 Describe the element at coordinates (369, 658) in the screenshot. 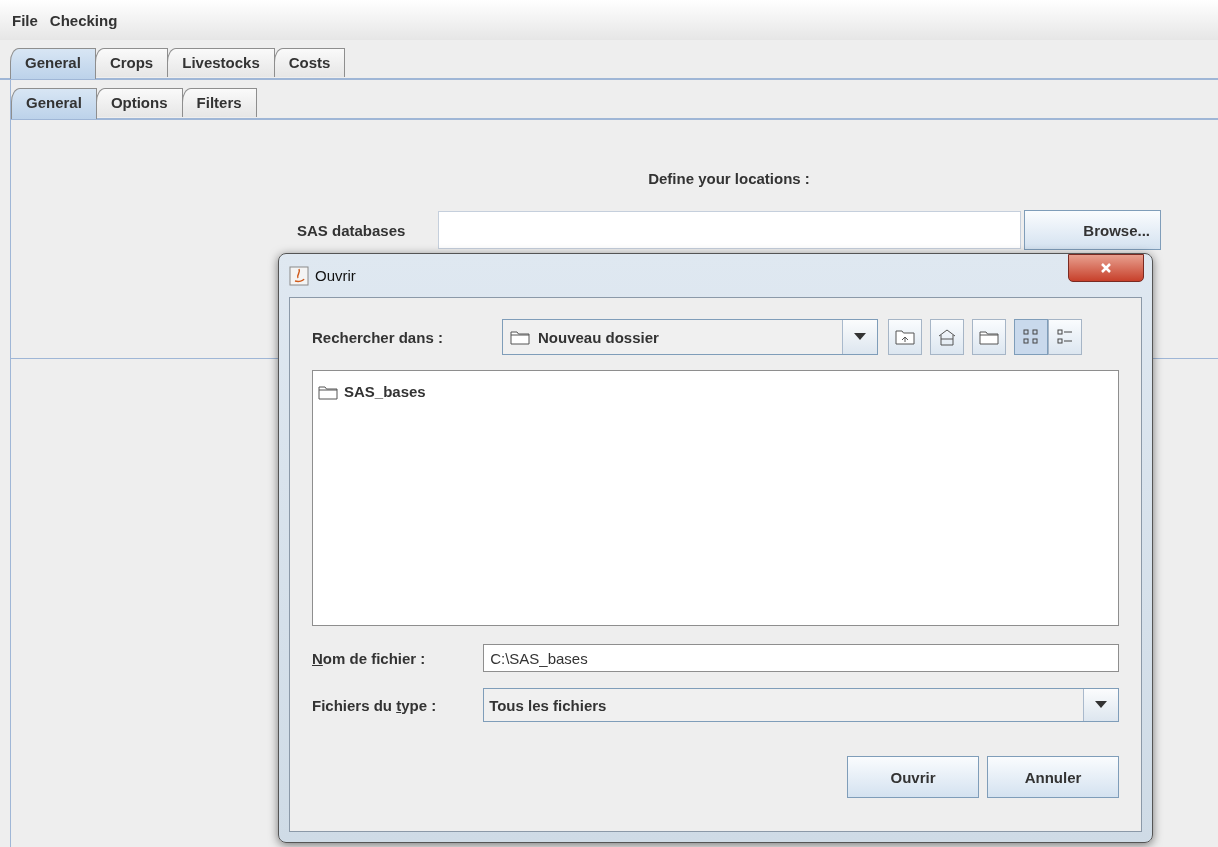

I see `field-label: Nom de fichier :` at that location.